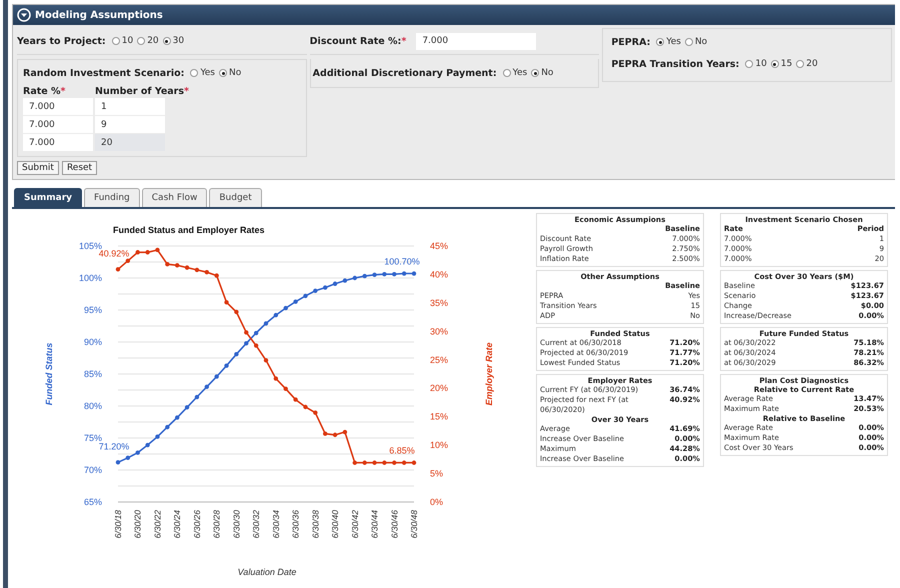 The image size is (900, 588). Describe the element at coordinates (175, 197) in the screenshot. I see `tab: Cash Flow` at that location.